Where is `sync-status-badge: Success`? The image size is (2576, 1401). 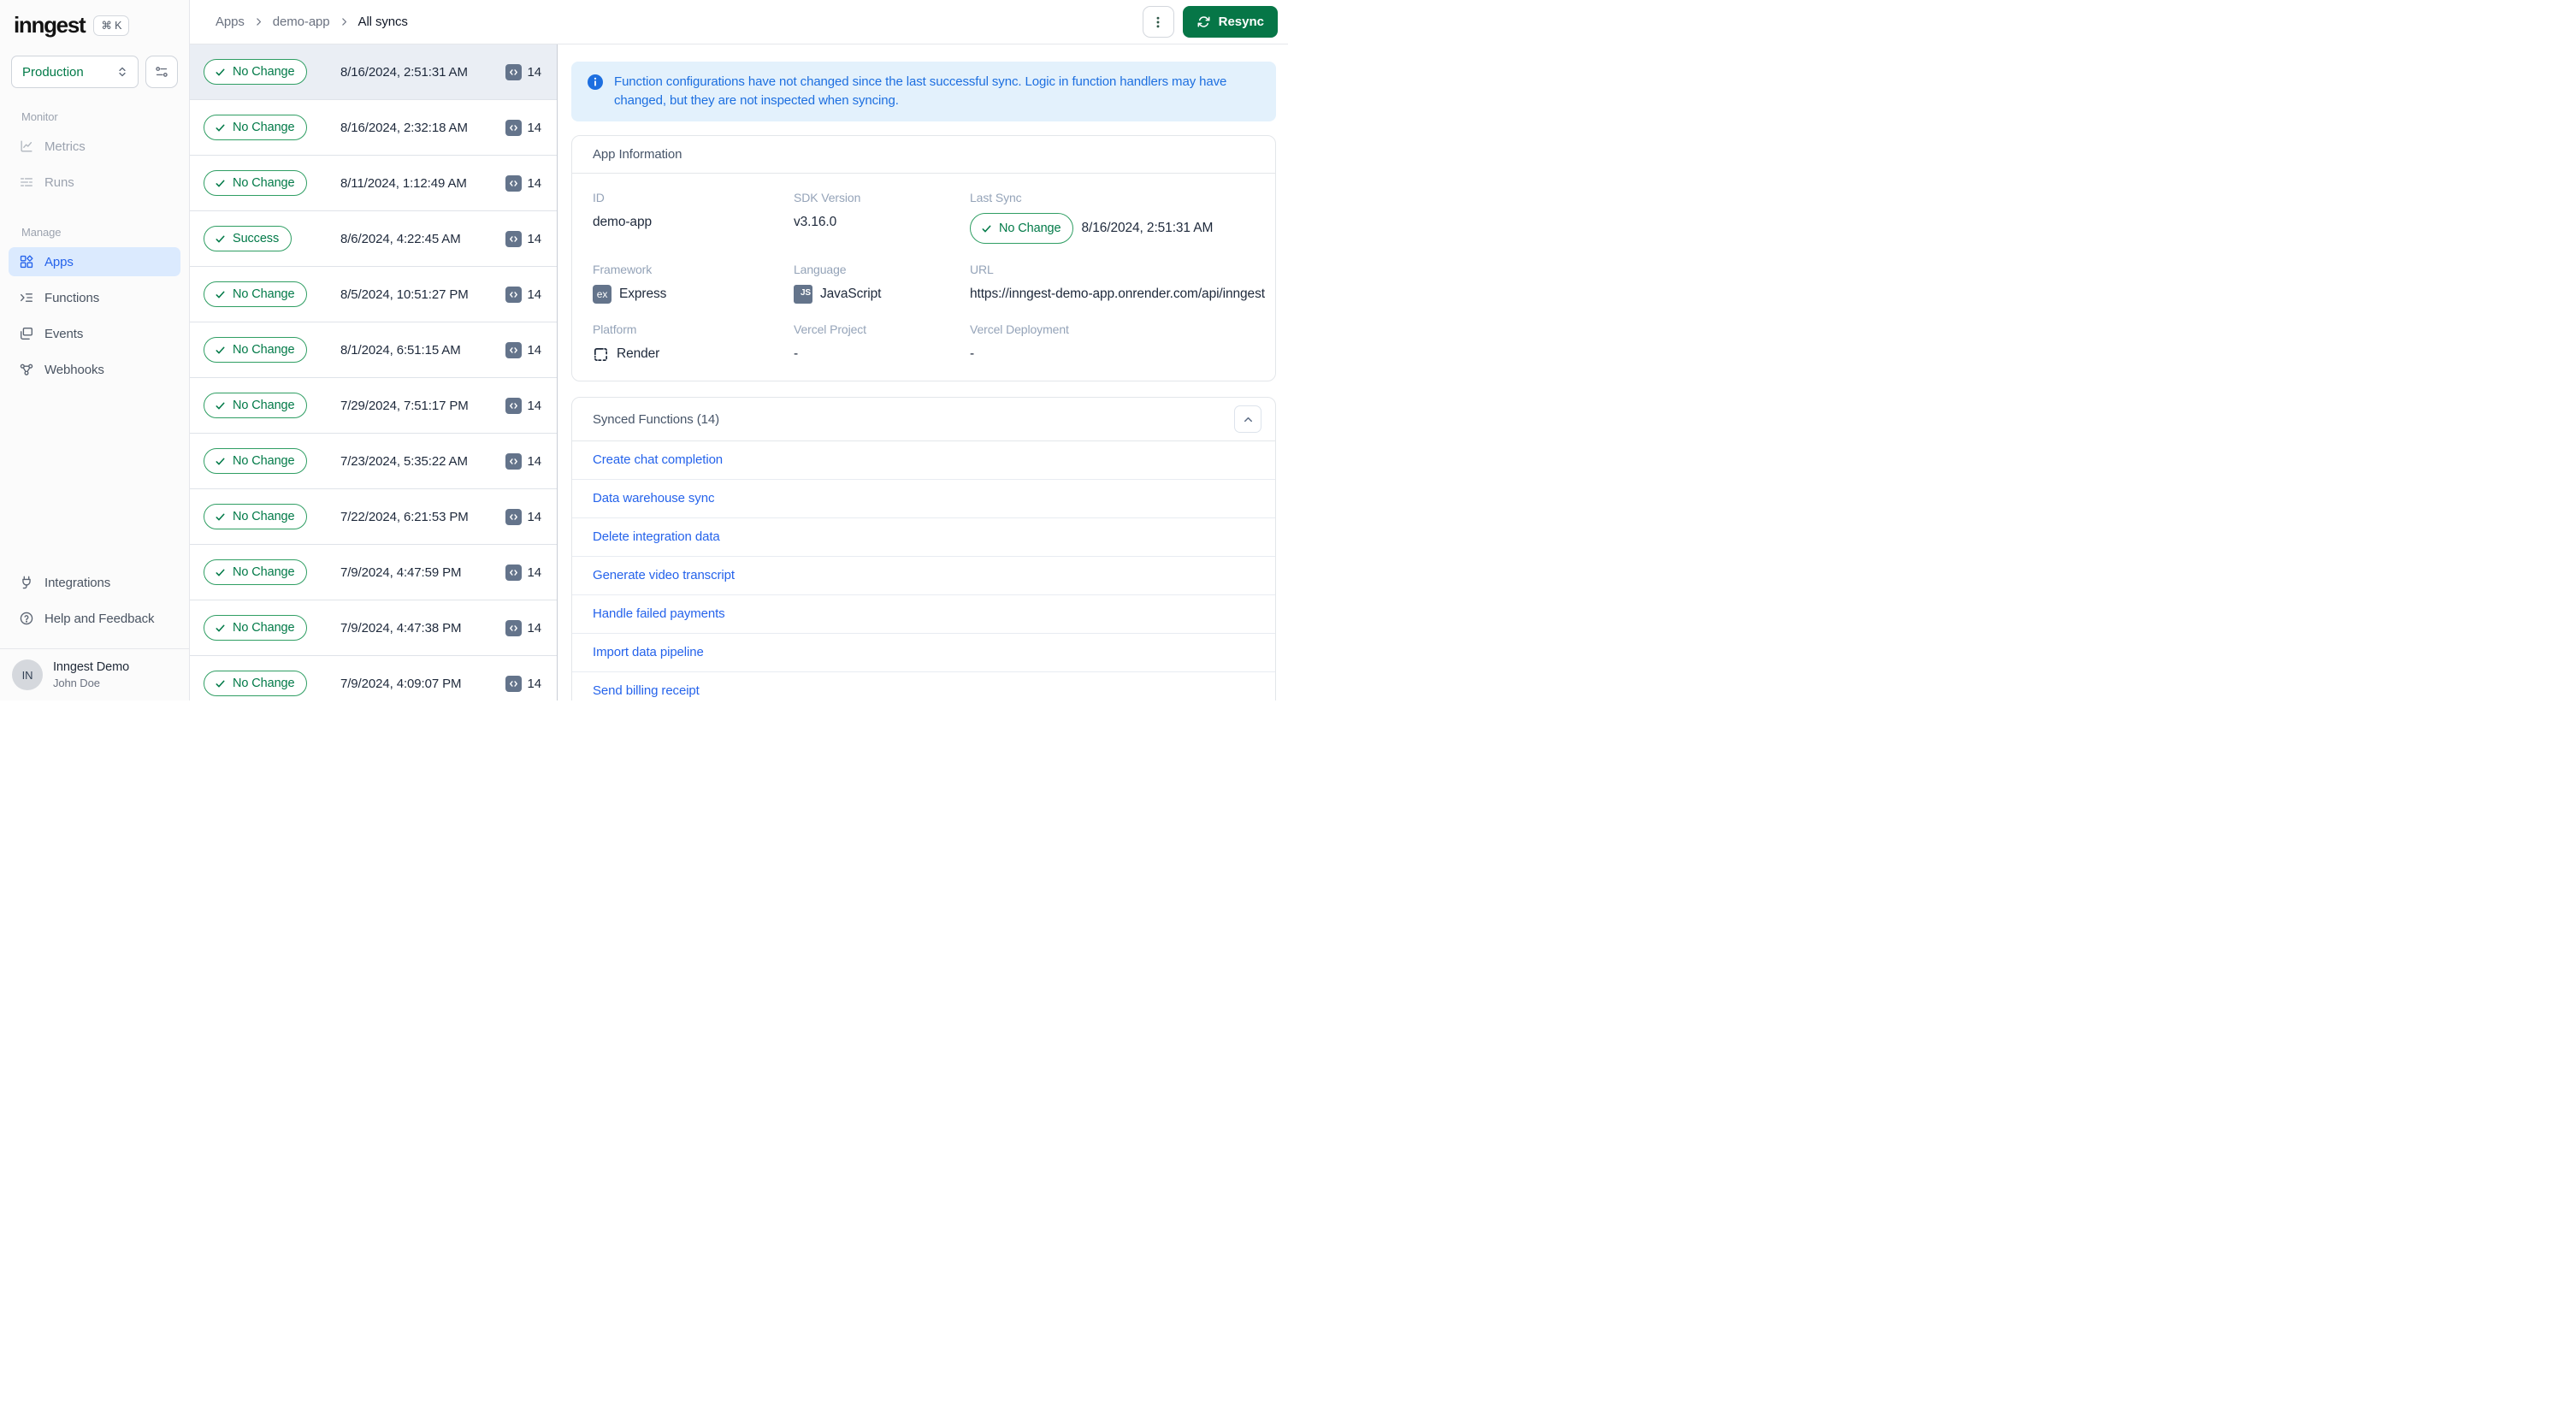 sync-status-badge: Success is located at coordinates (248, 238).